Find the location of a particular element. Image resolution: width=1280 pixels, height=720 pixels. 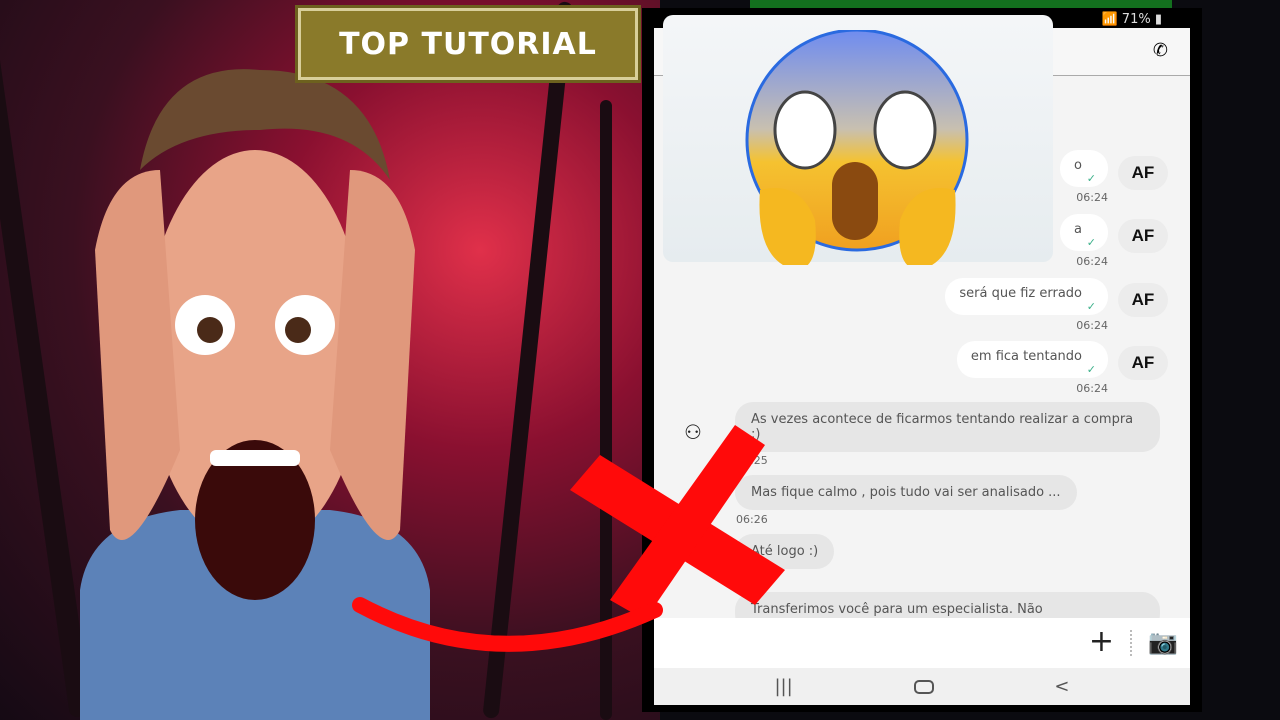

banner-title: TOP TUTORIAL is located at coordinates (468, 44).